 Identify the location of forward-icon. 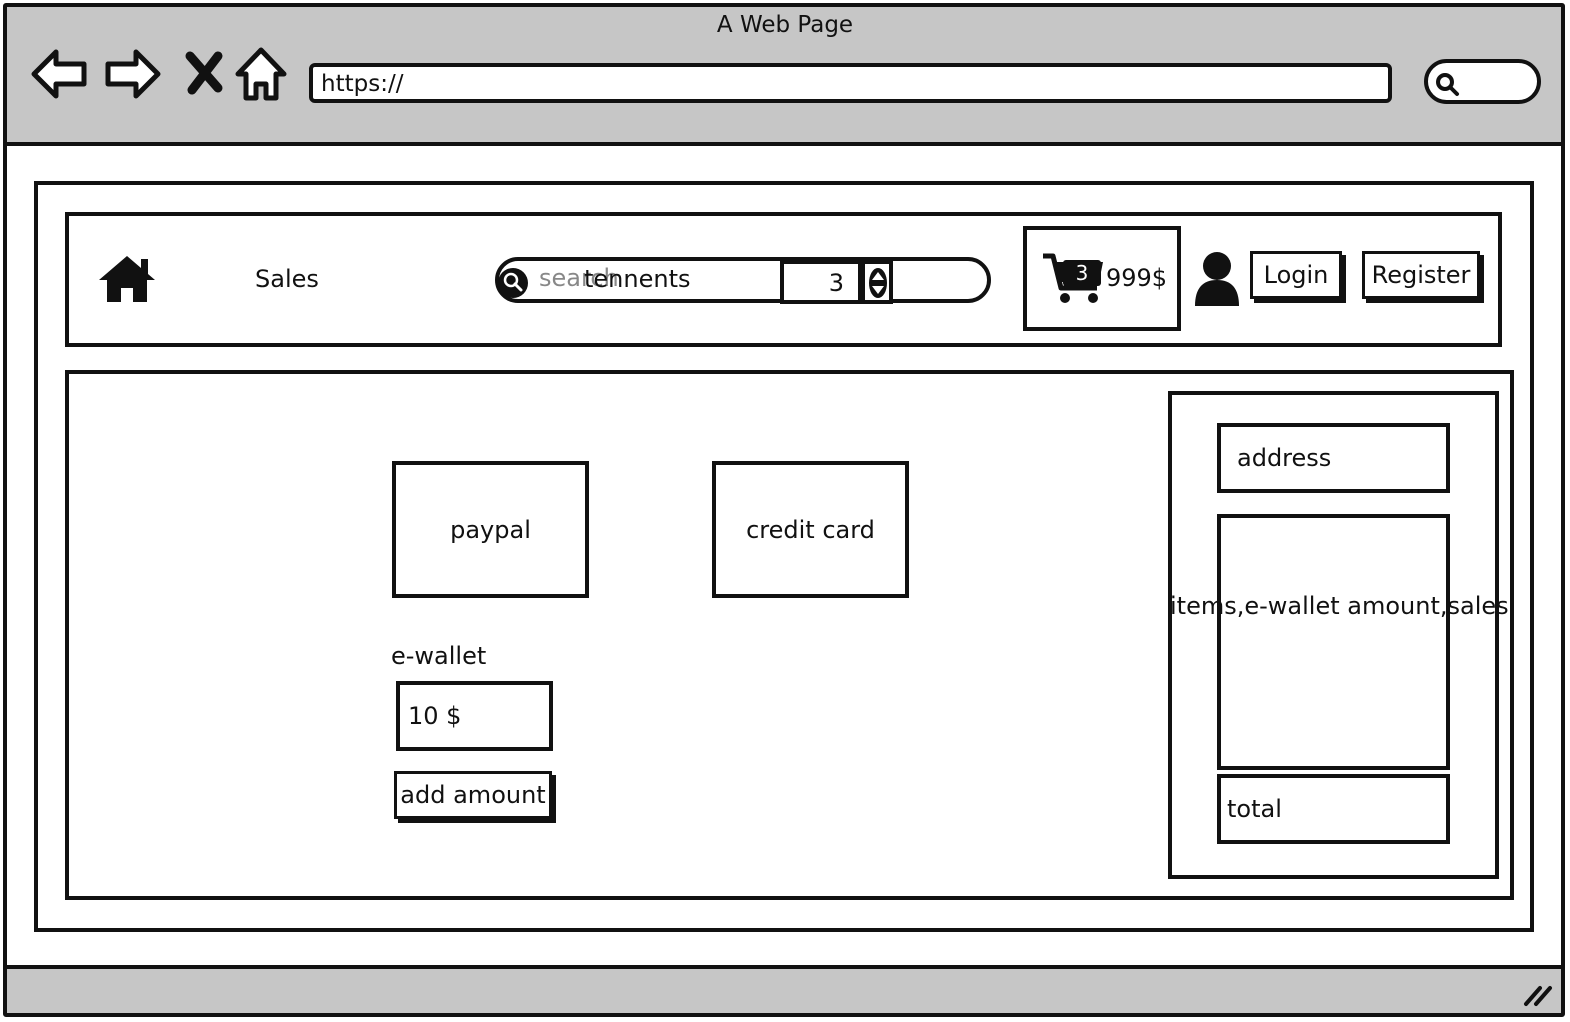
(133, 74).